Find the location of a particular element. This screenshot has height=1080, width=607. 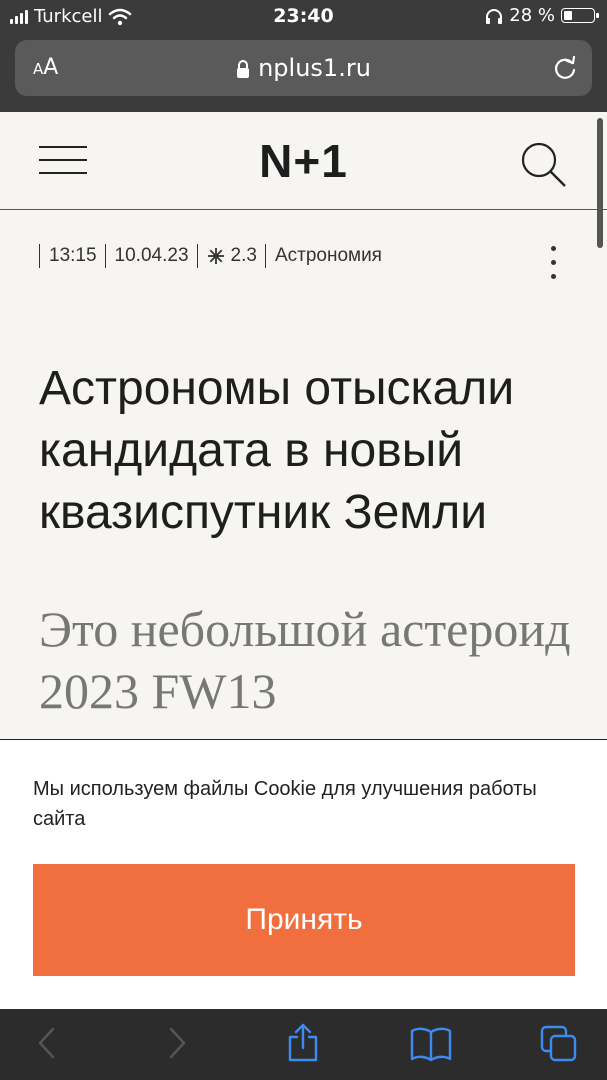

article-category: Астрономия is located at coordinates (327, 256).